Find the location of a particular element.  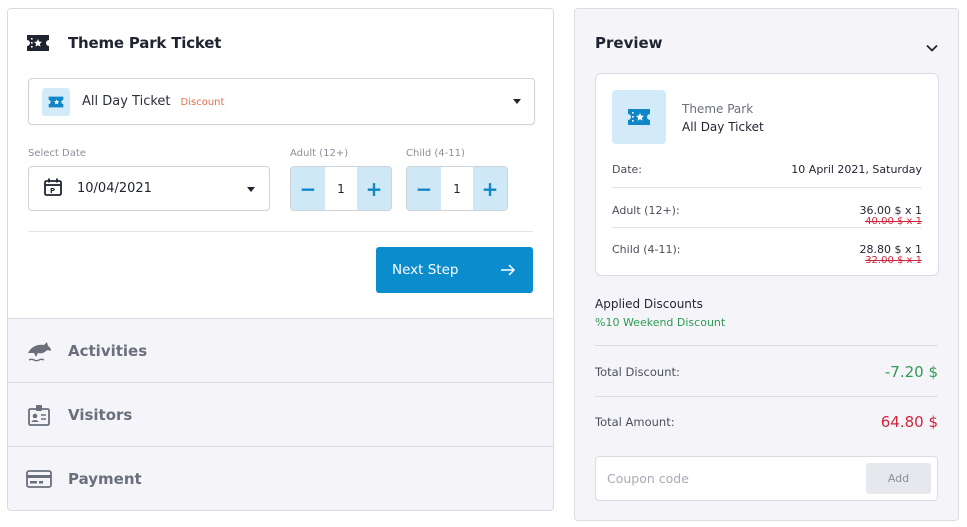

next-step-label: Next Step is located at coordinates (425, 270).